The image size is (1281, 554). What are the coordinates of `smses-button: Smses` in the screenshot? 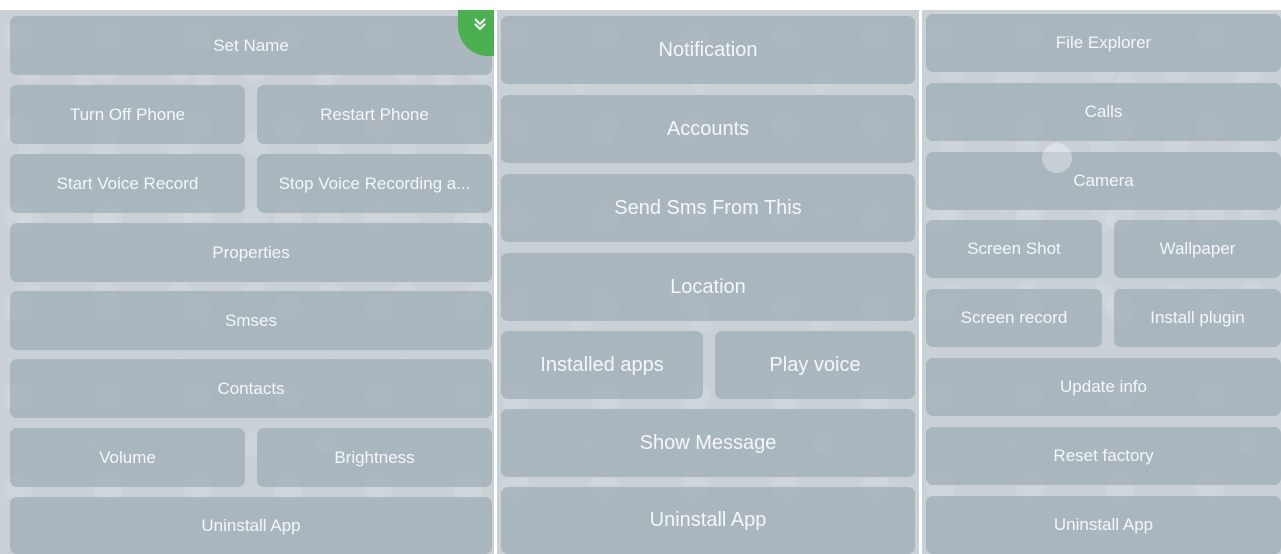 It's located at (251, 320).